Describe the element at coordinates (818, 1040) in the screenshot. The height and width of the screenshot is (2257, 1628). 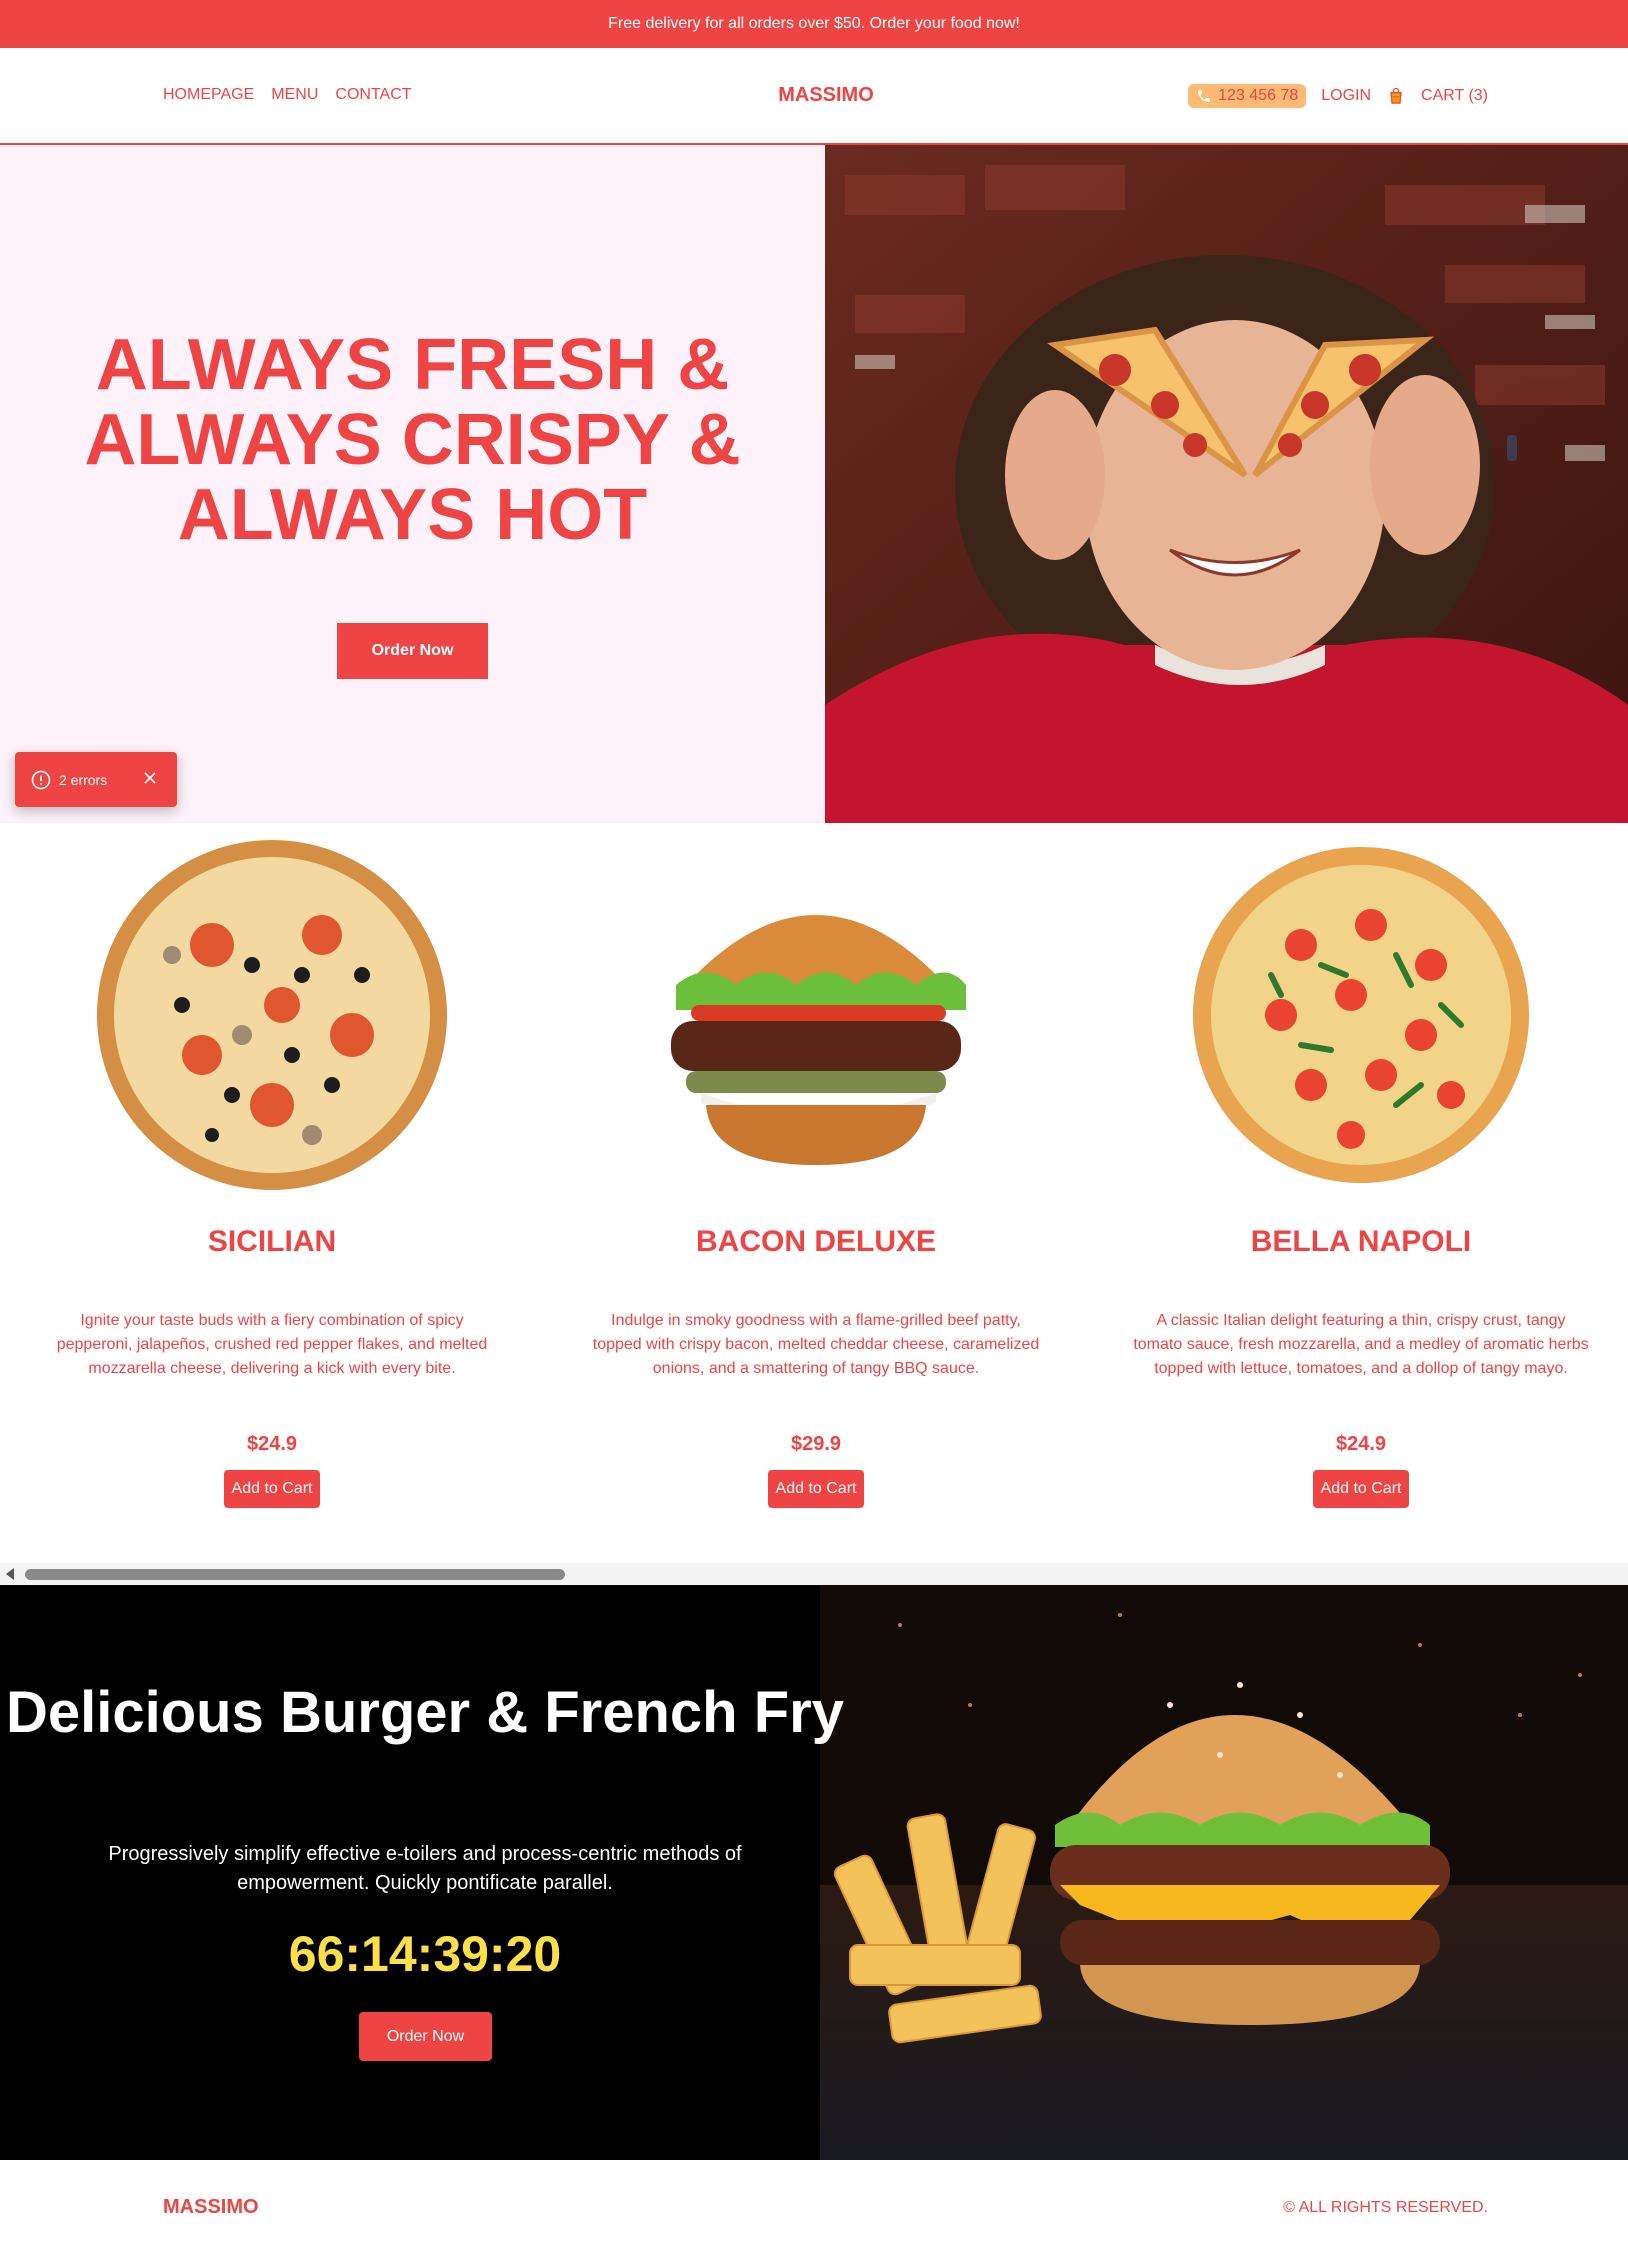
I see `bacon-deluxe-burger-image` at that location.